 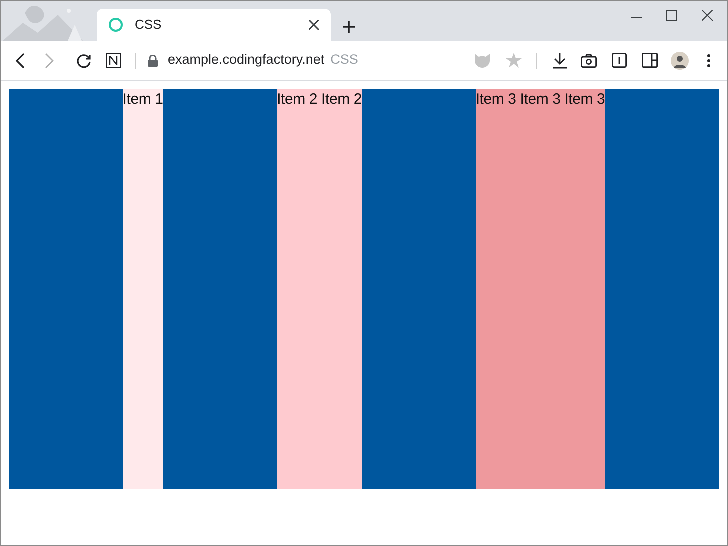 I want to click on maximize-icon, so click(x=671, y=15).